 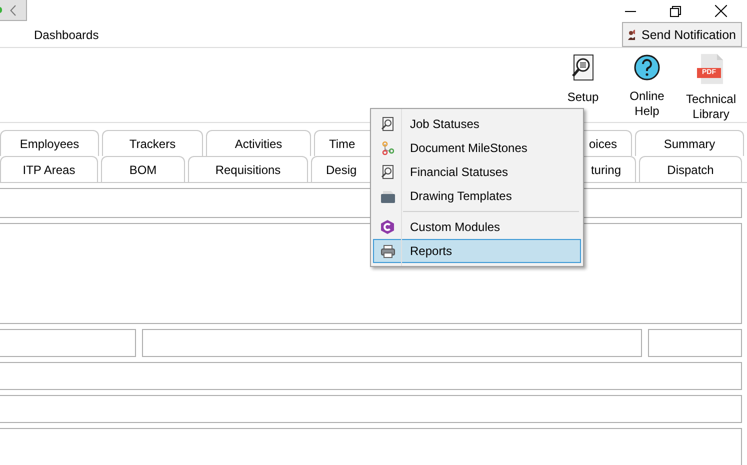 What do you see at coordinates (66, 35) in the screenshot?
I see `page-title: Dashboards` at bounding box center [66, 35].